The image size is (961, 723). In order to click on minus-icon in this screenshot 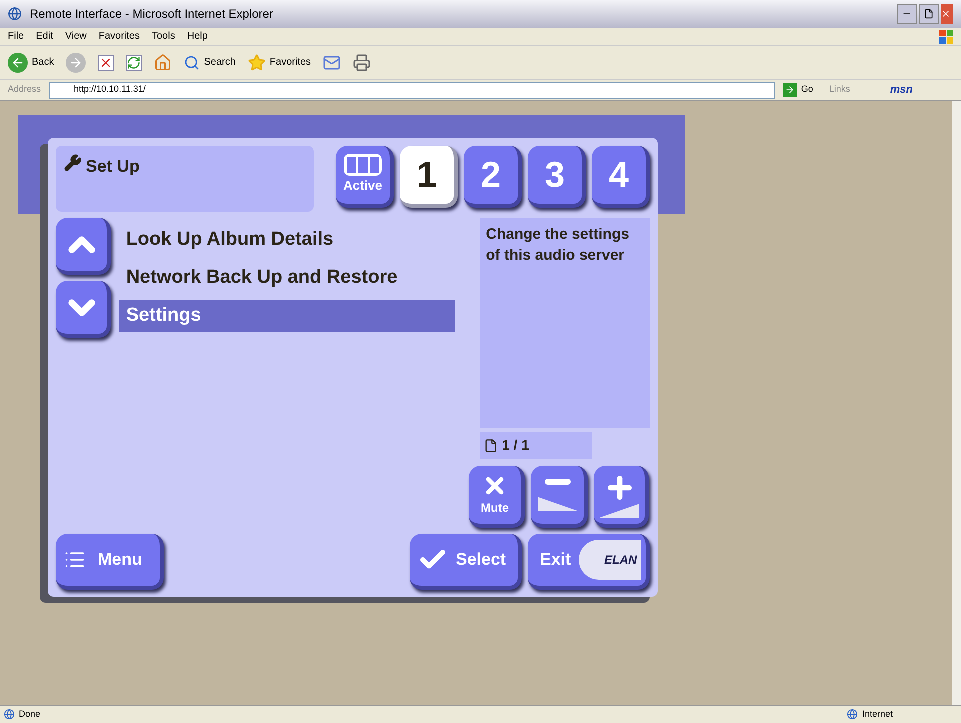, I will do `click(557, 482)`.